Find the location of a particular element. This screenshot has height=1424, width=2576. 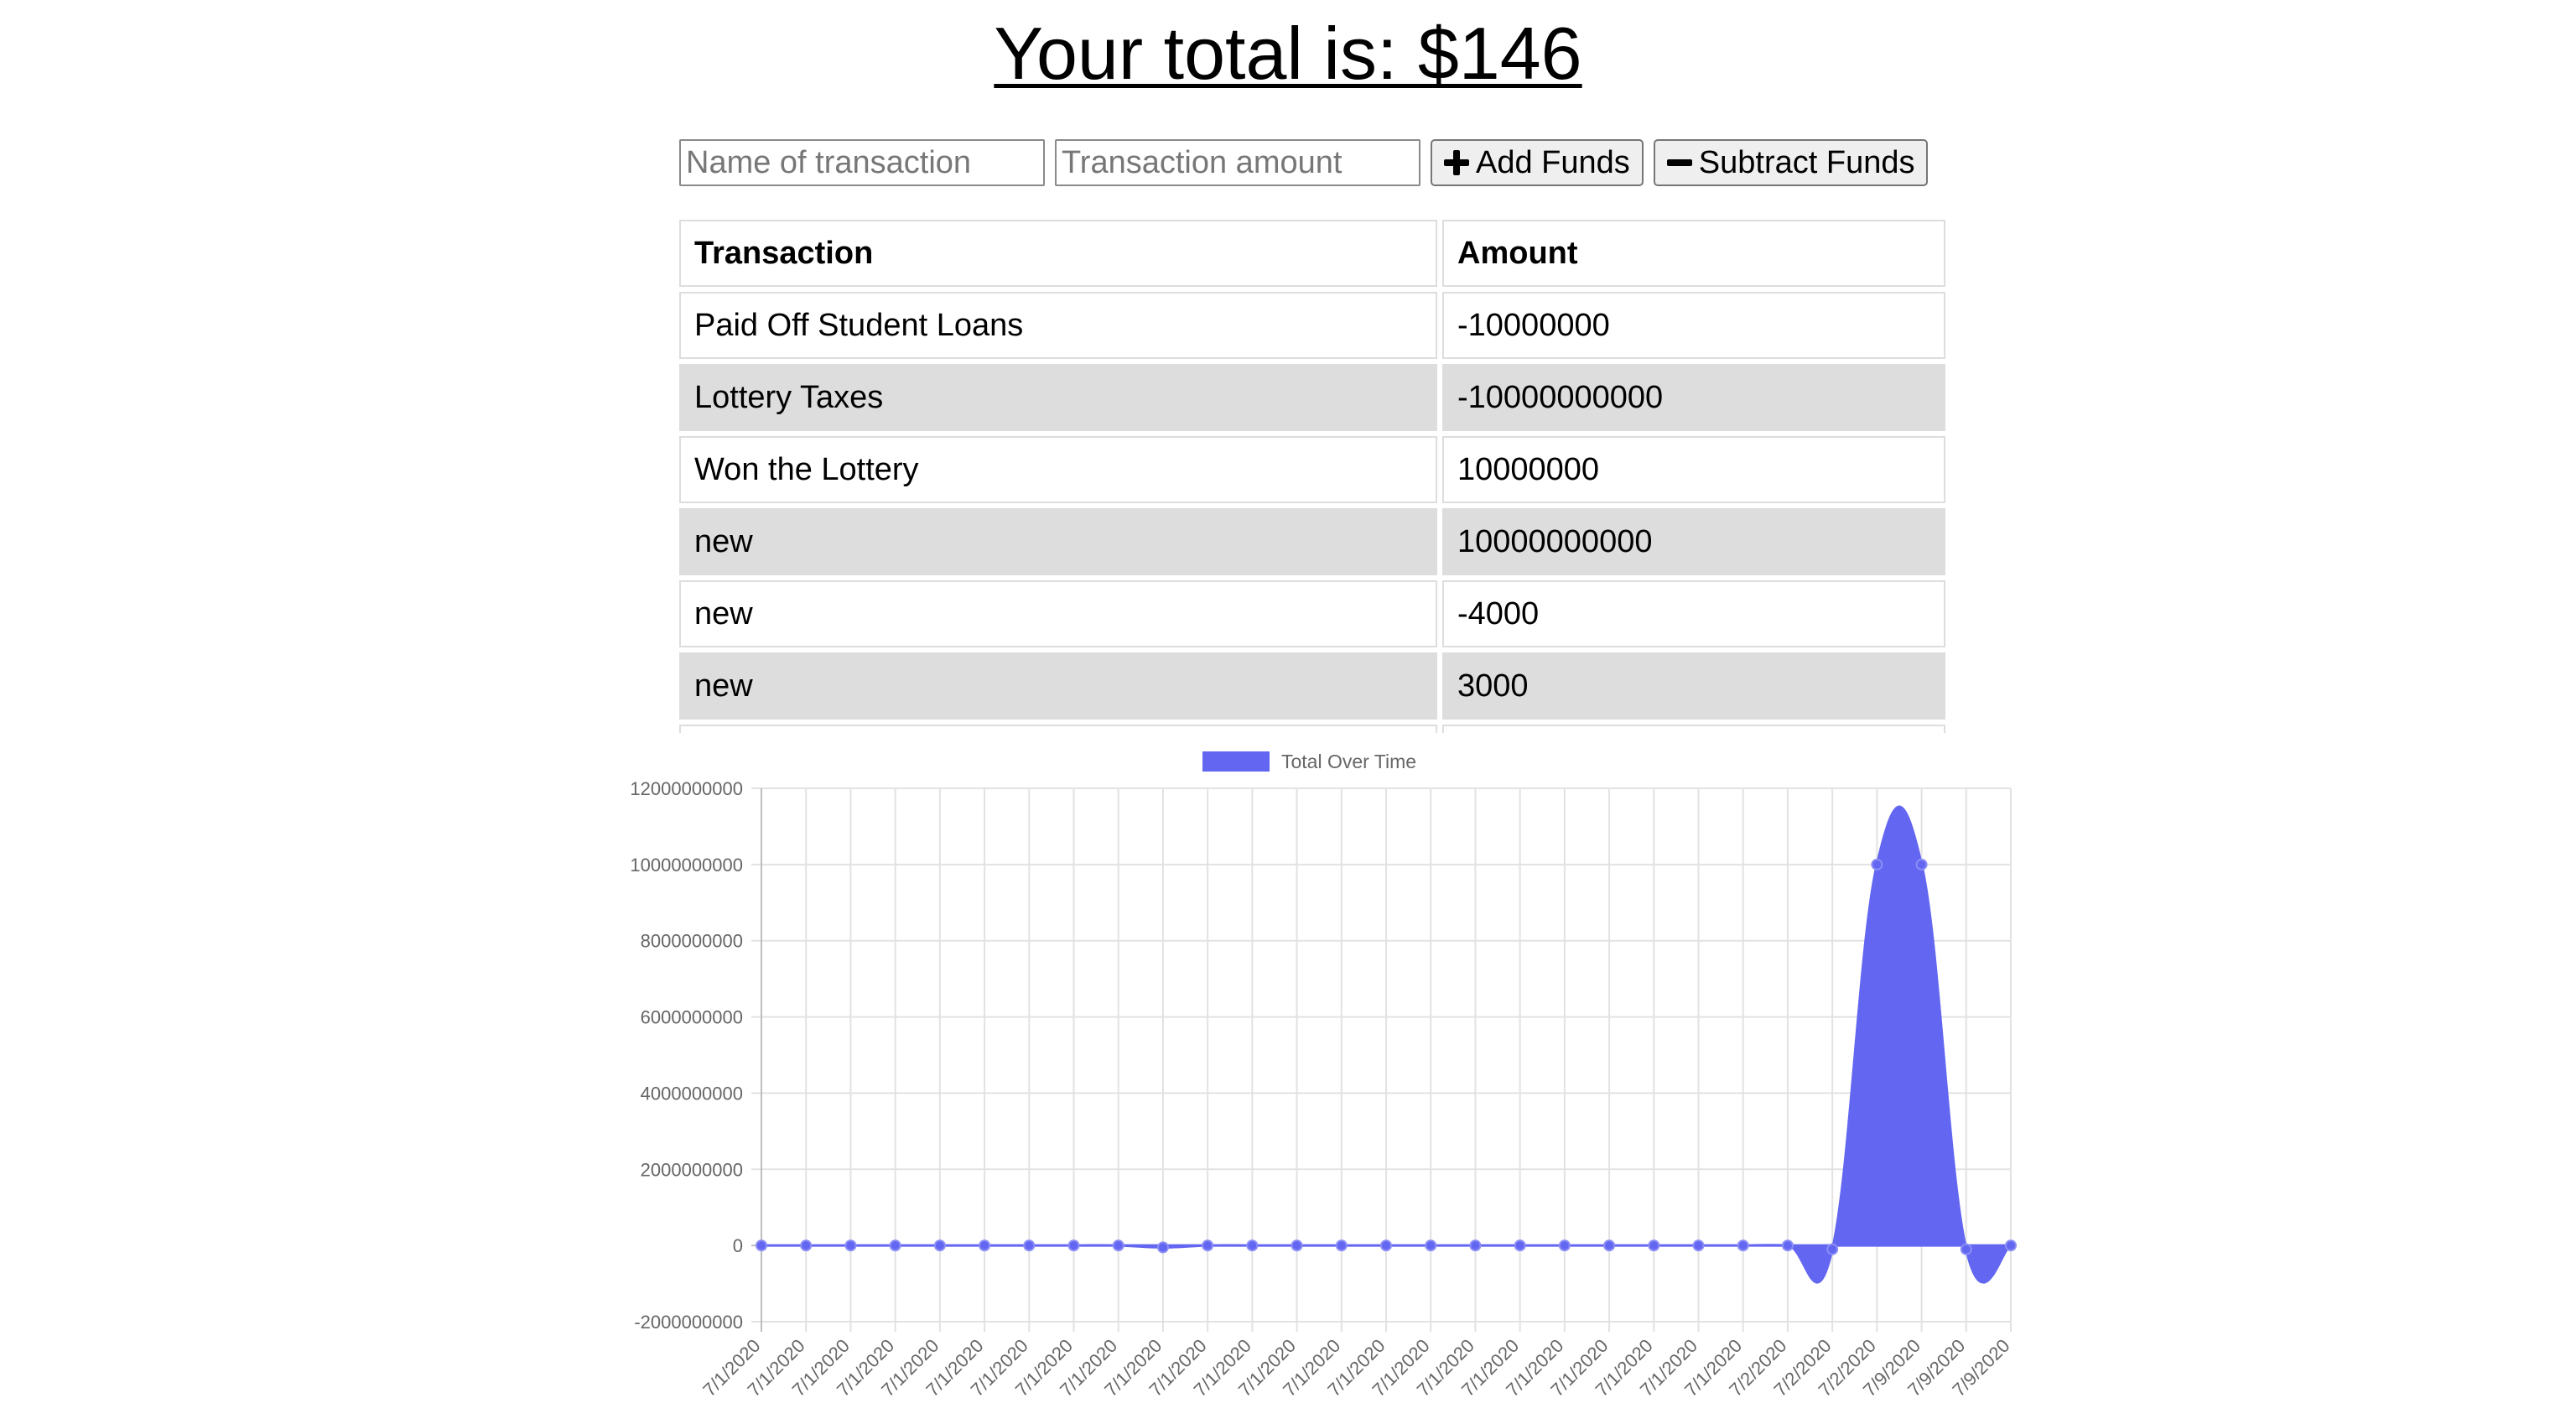

column-header-transaction: Transaction is located at coordinates (1058, 253).